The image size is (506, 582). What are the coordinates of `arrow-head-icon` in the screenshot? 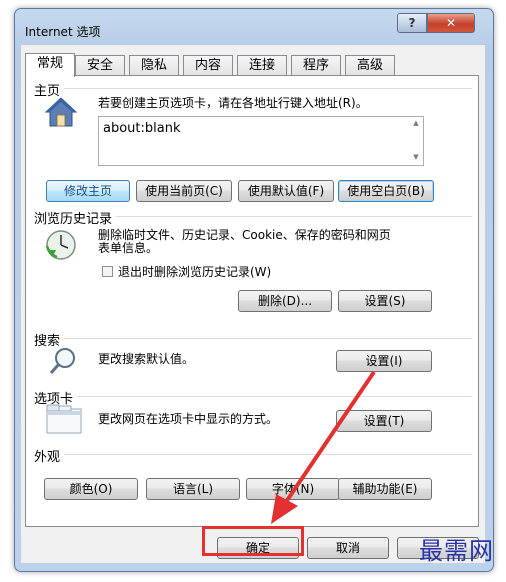 It's located at (284, 509).